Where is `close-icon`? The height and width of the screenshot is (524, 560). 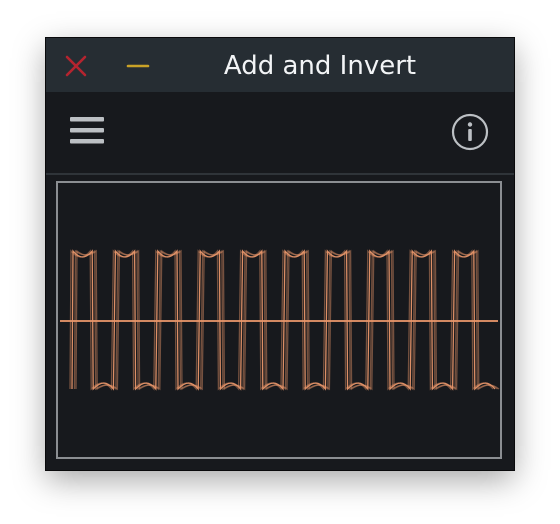
close-icon is located at coordinates (76, 66).